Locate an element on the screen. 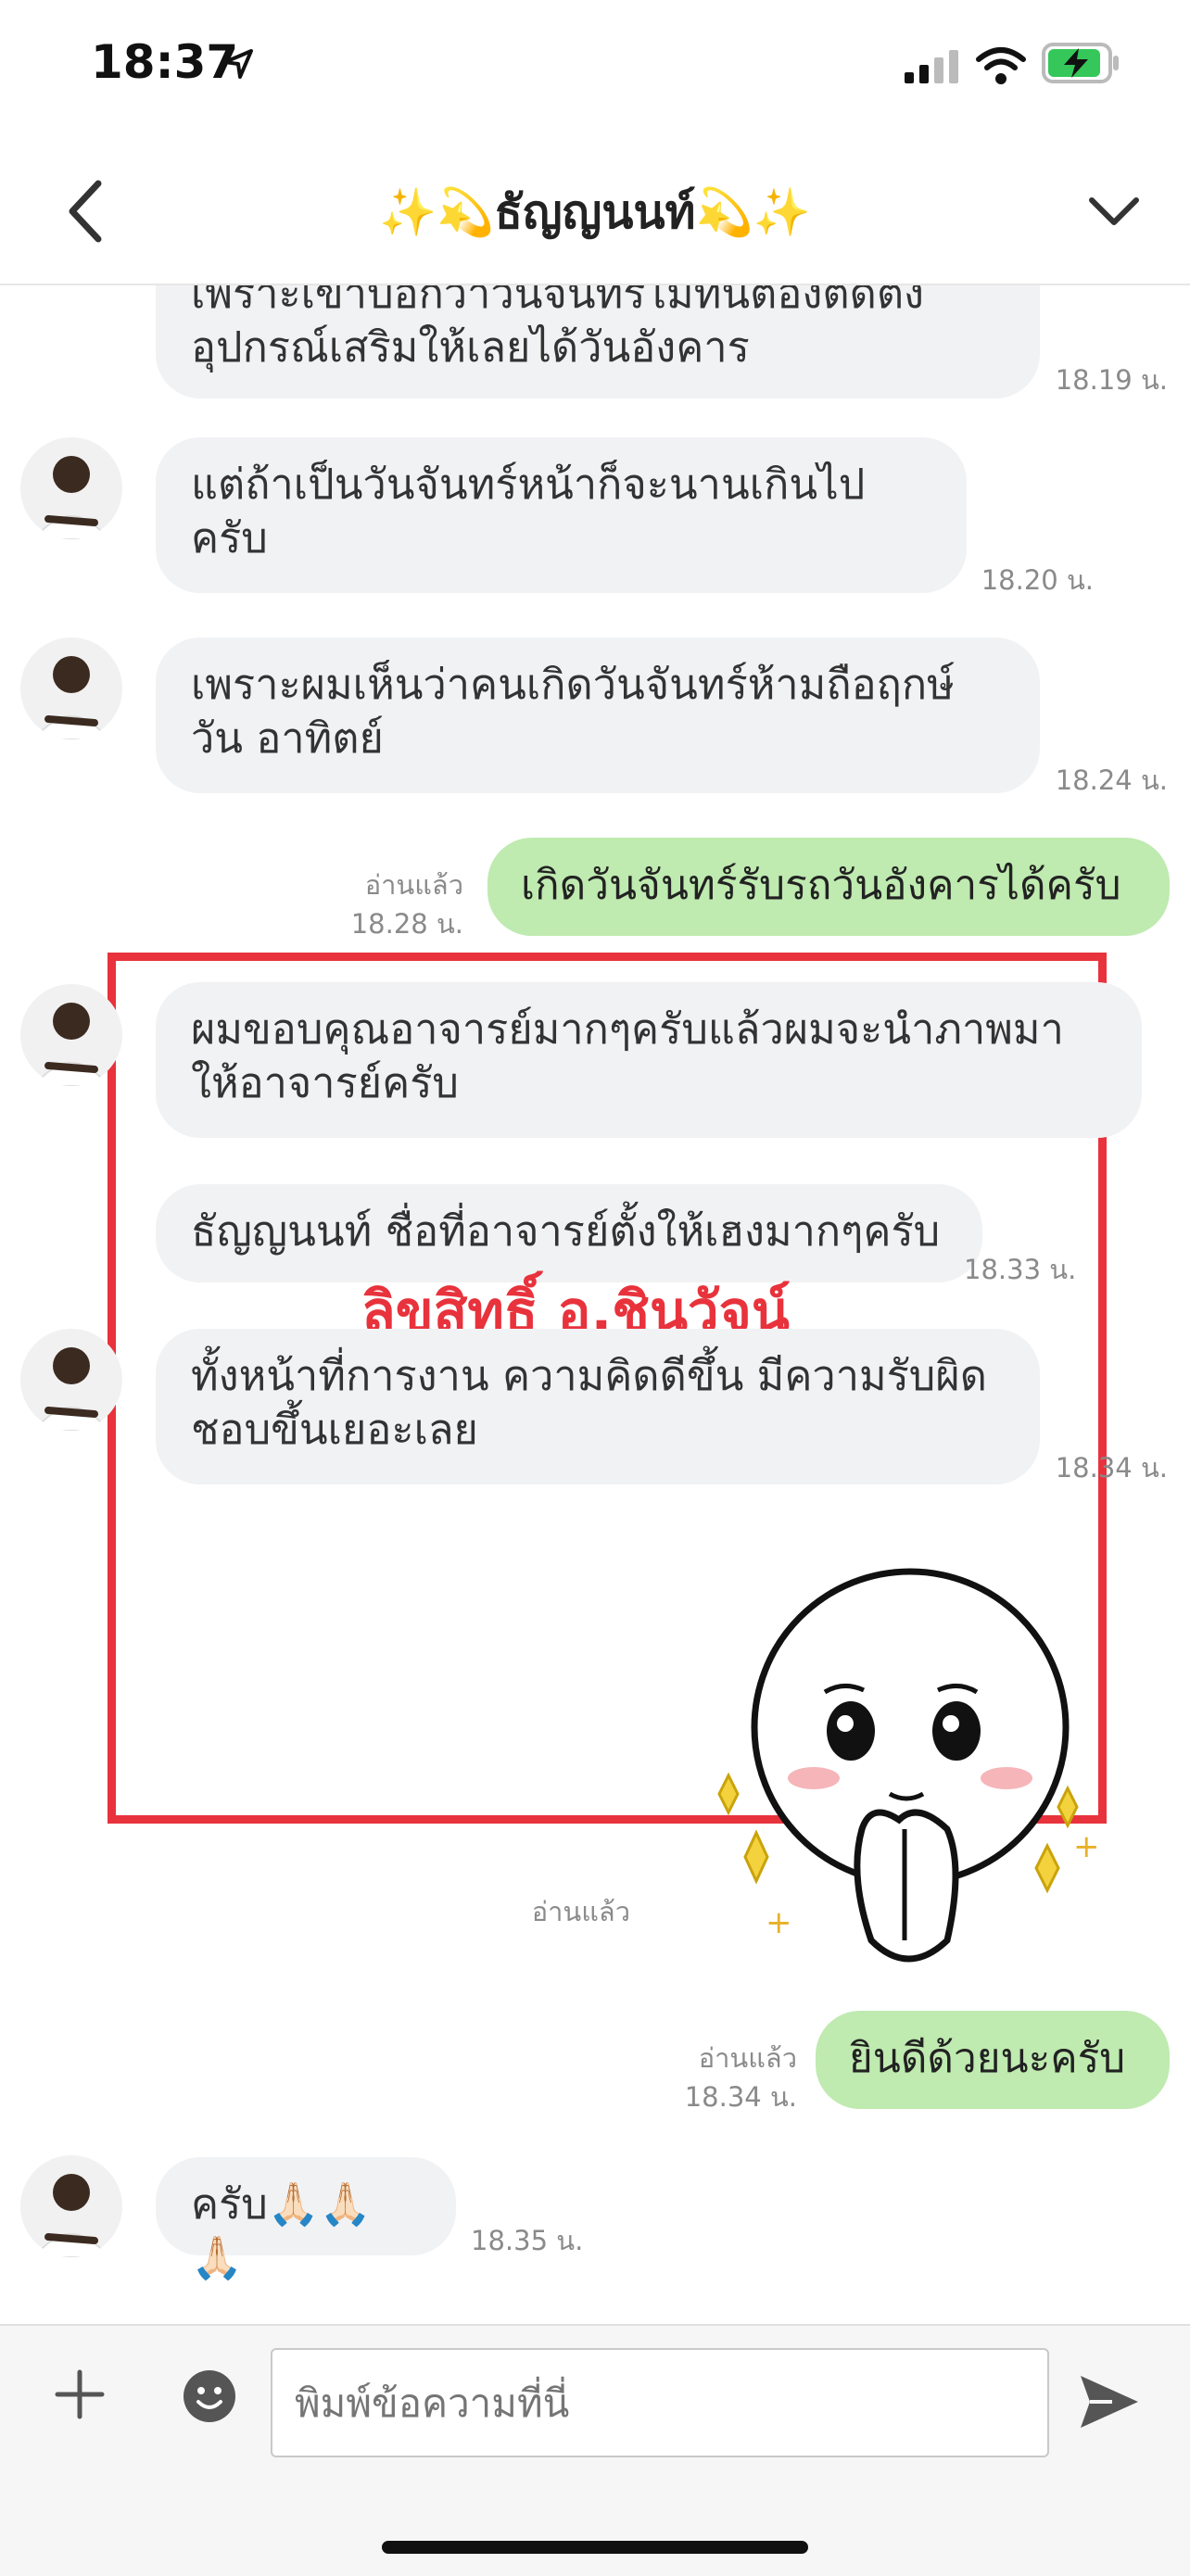 The width and height of the screenshot is (1190, 2576). chat-title: ✨💫ธัญญนนท์💫✨ is located at coordinates (595, 213).